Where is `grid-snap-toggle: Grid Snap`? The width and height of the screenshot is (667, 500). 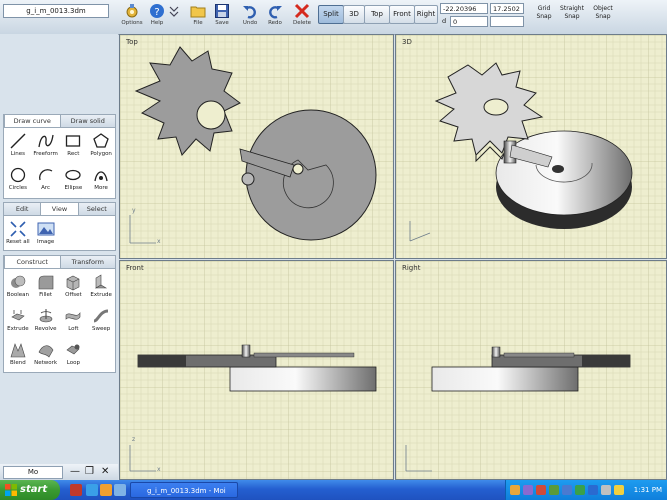 grid-snap-toggle: Grid Snap is located at coordinates (544, 13).